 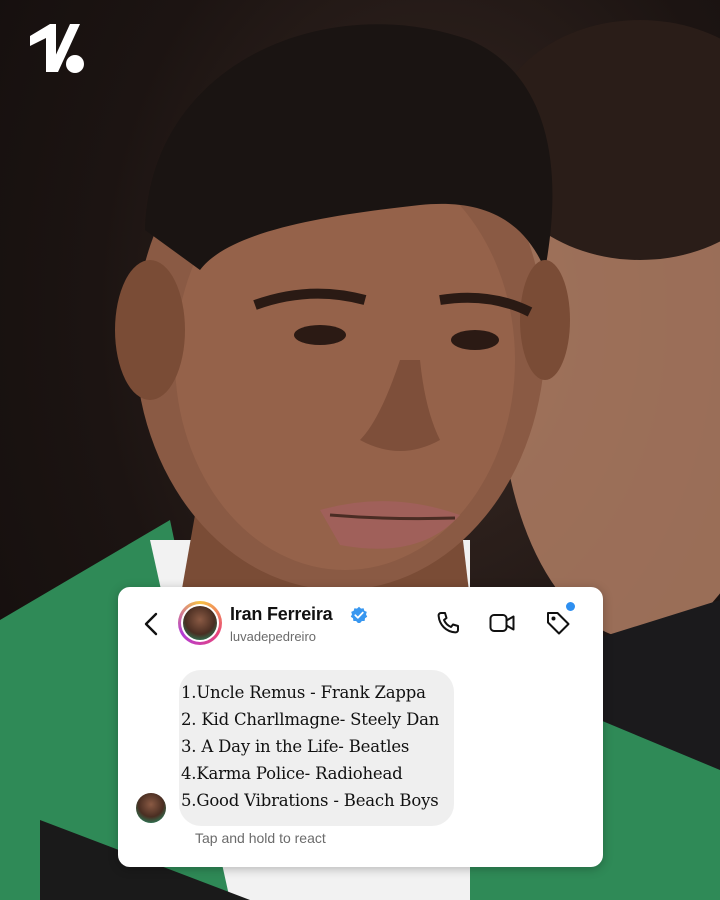 What do you see at coordinates (151, 808) in the screenshot?
I see `sender-avatar` at bounding box center [151, 808].